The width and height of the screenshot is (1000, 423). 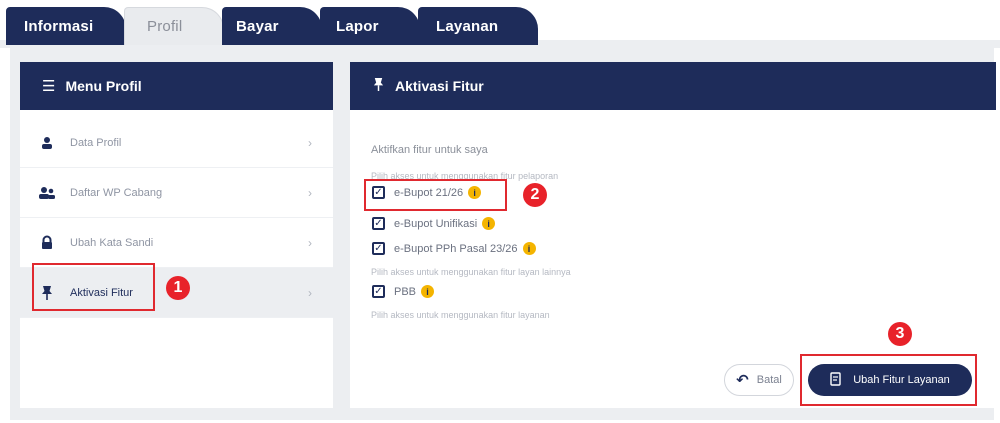 What do you see at coordinates (103, 86) in the screenshot?
I see `menu-profil-title: Menu Profil` at bounding box center [103, 86].